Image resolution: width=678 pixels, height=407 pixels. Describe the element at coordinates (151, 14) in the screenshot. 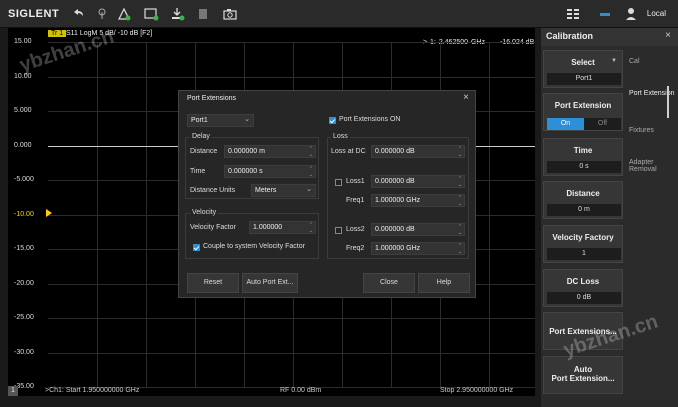

I see `display-icon` at that location.